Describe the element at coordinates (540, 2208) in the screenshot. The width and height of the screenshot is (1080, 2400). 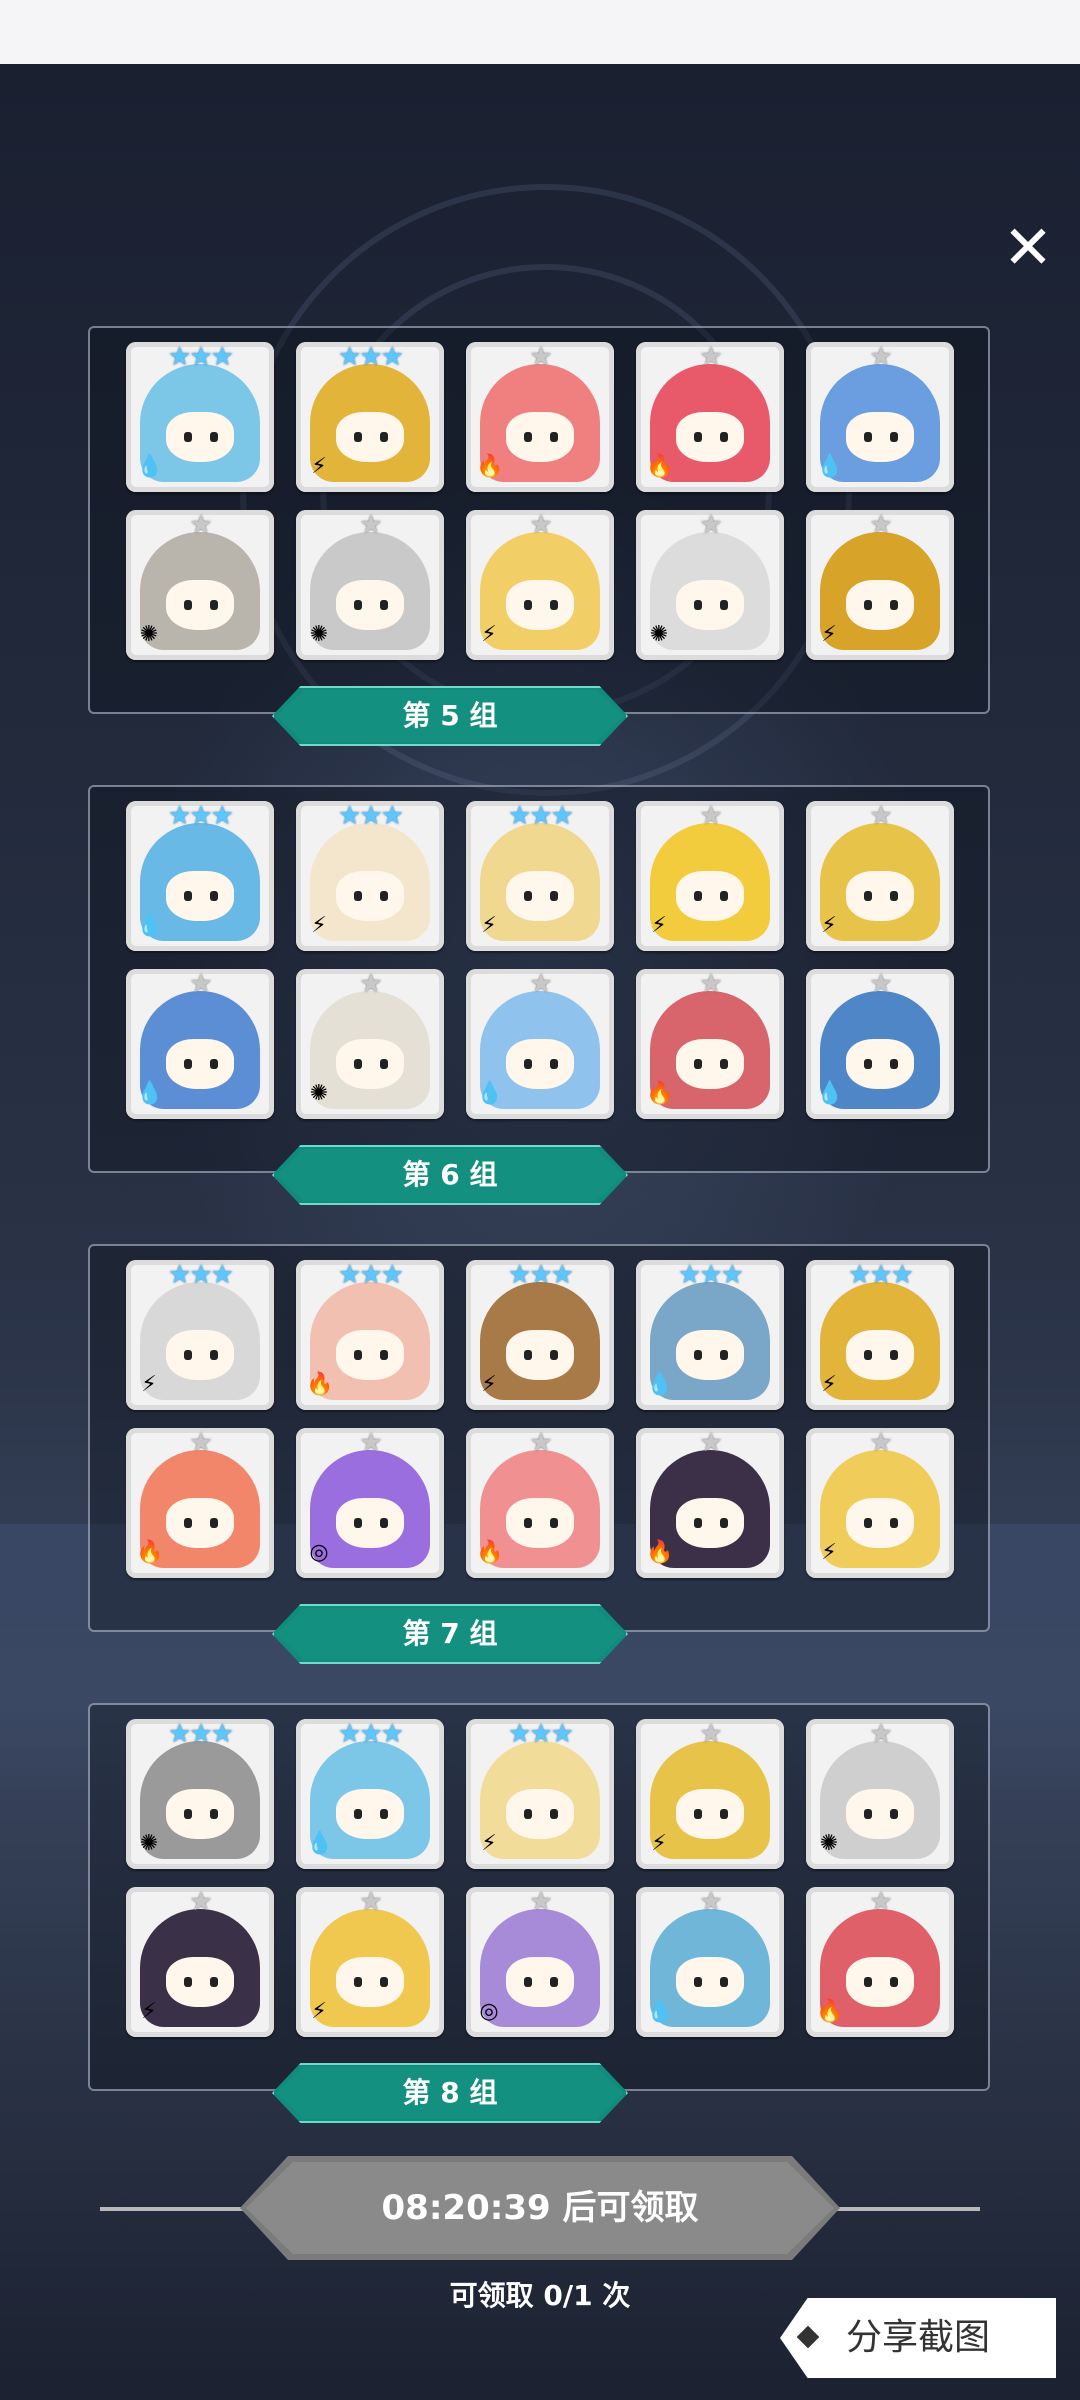
I see `claim-button: 08:20:39 后可领取` at that location.